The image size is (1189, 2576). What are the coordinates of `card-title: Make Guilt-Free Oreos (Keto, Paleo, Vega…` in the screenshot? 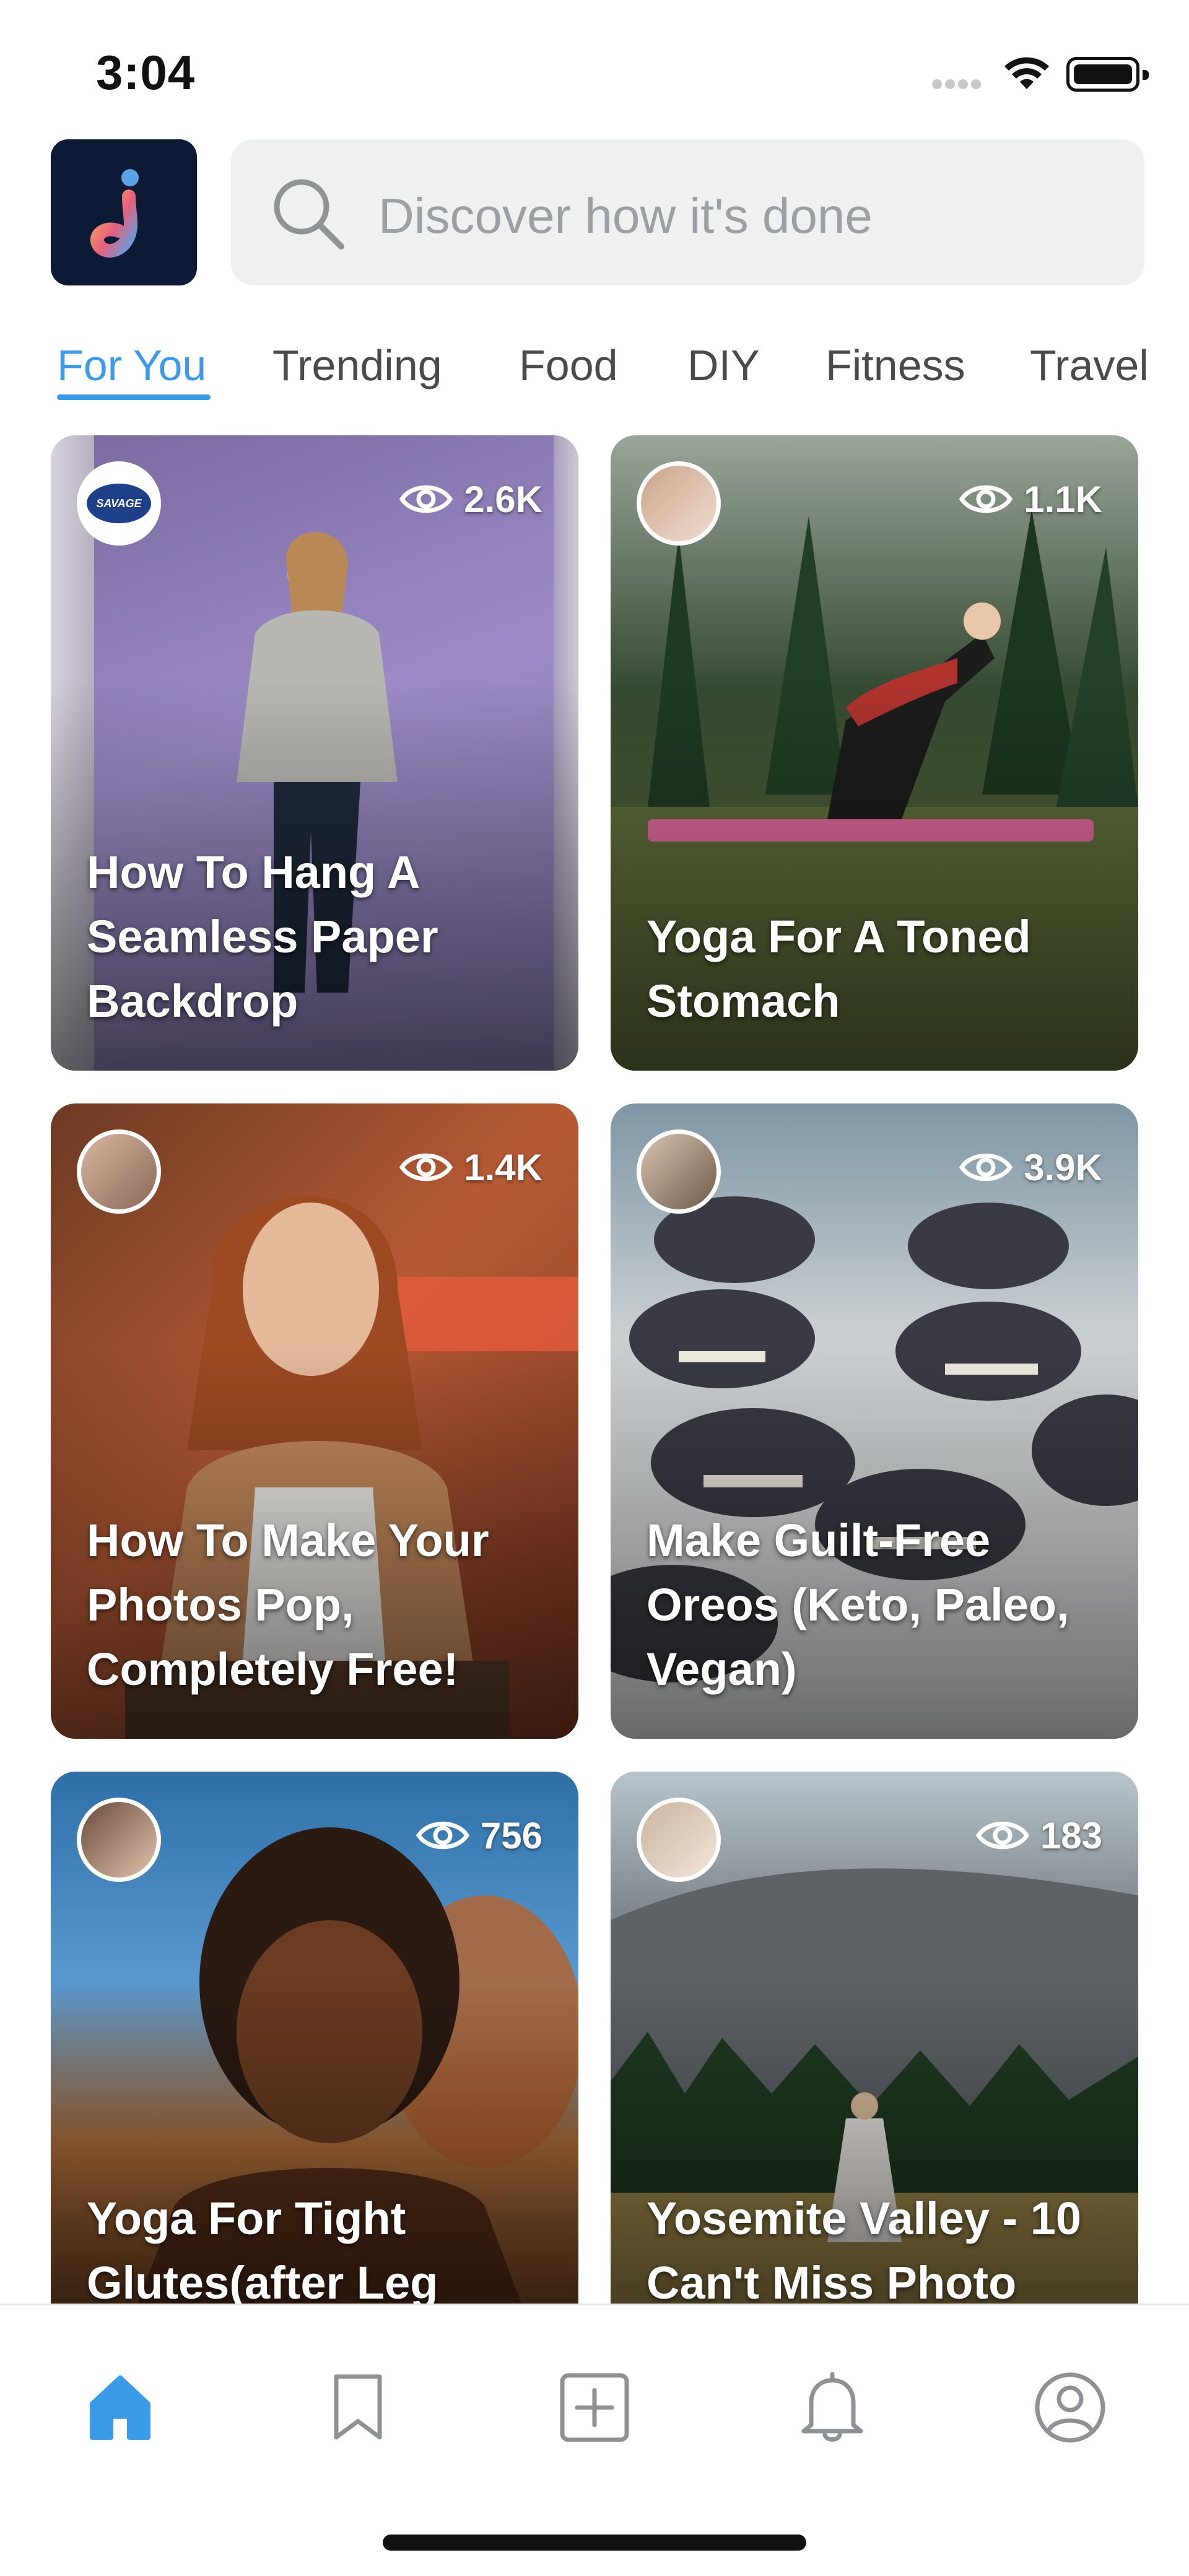 It's located at (858, 1605).